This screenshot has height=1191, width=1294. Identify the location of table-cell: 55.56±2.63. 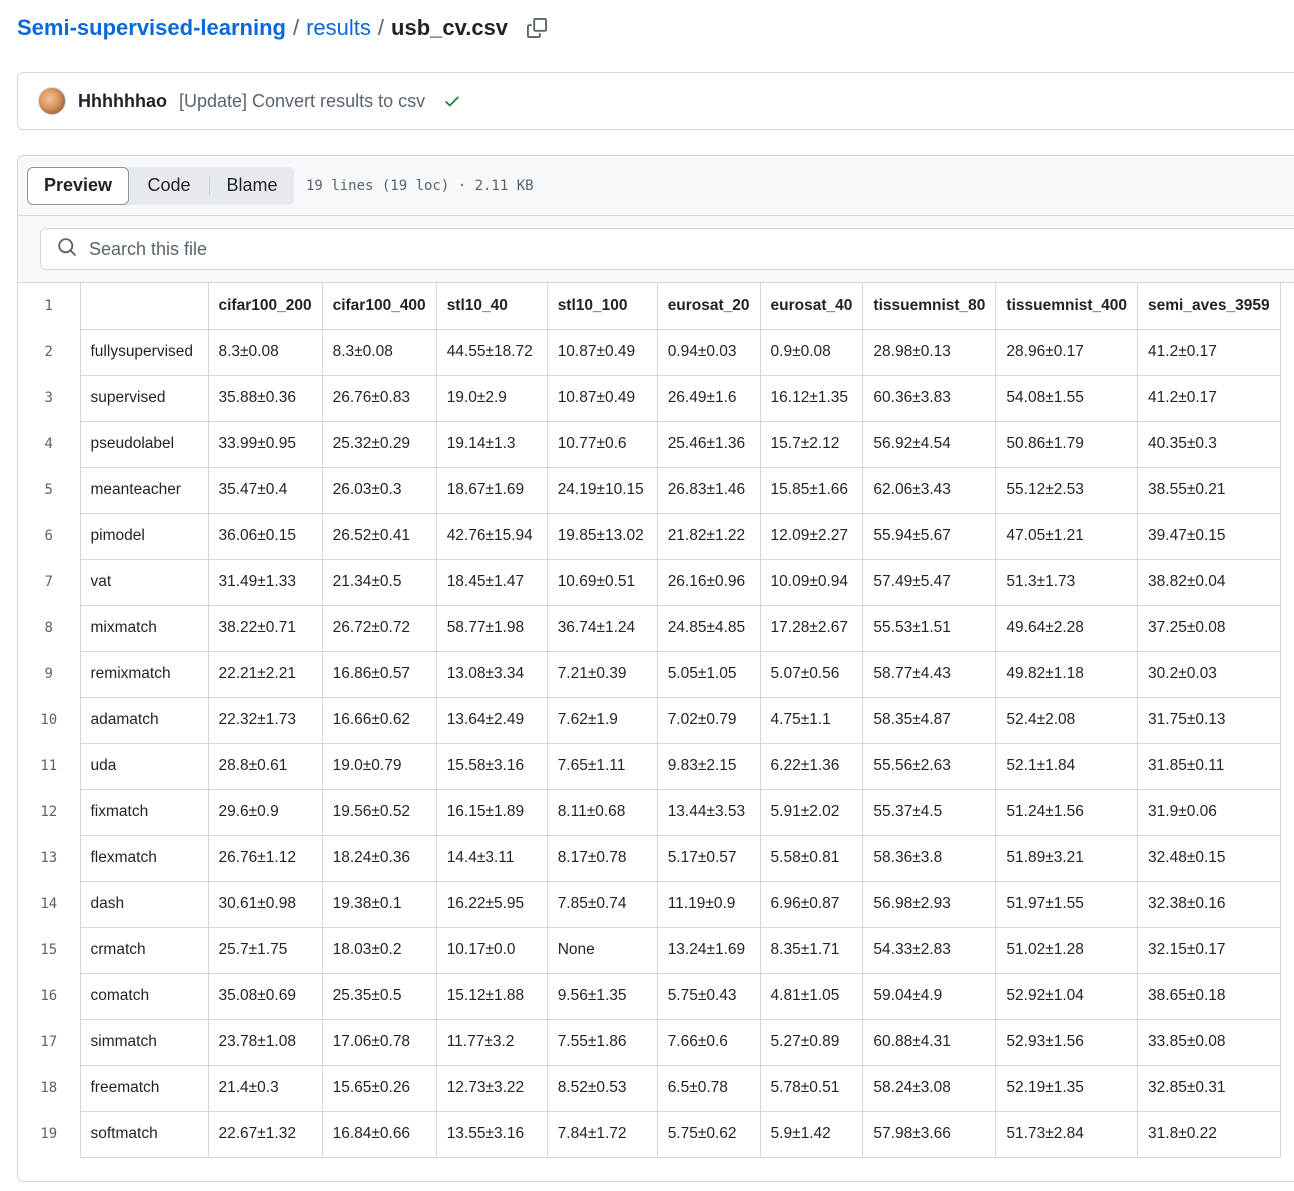
(929, 766).